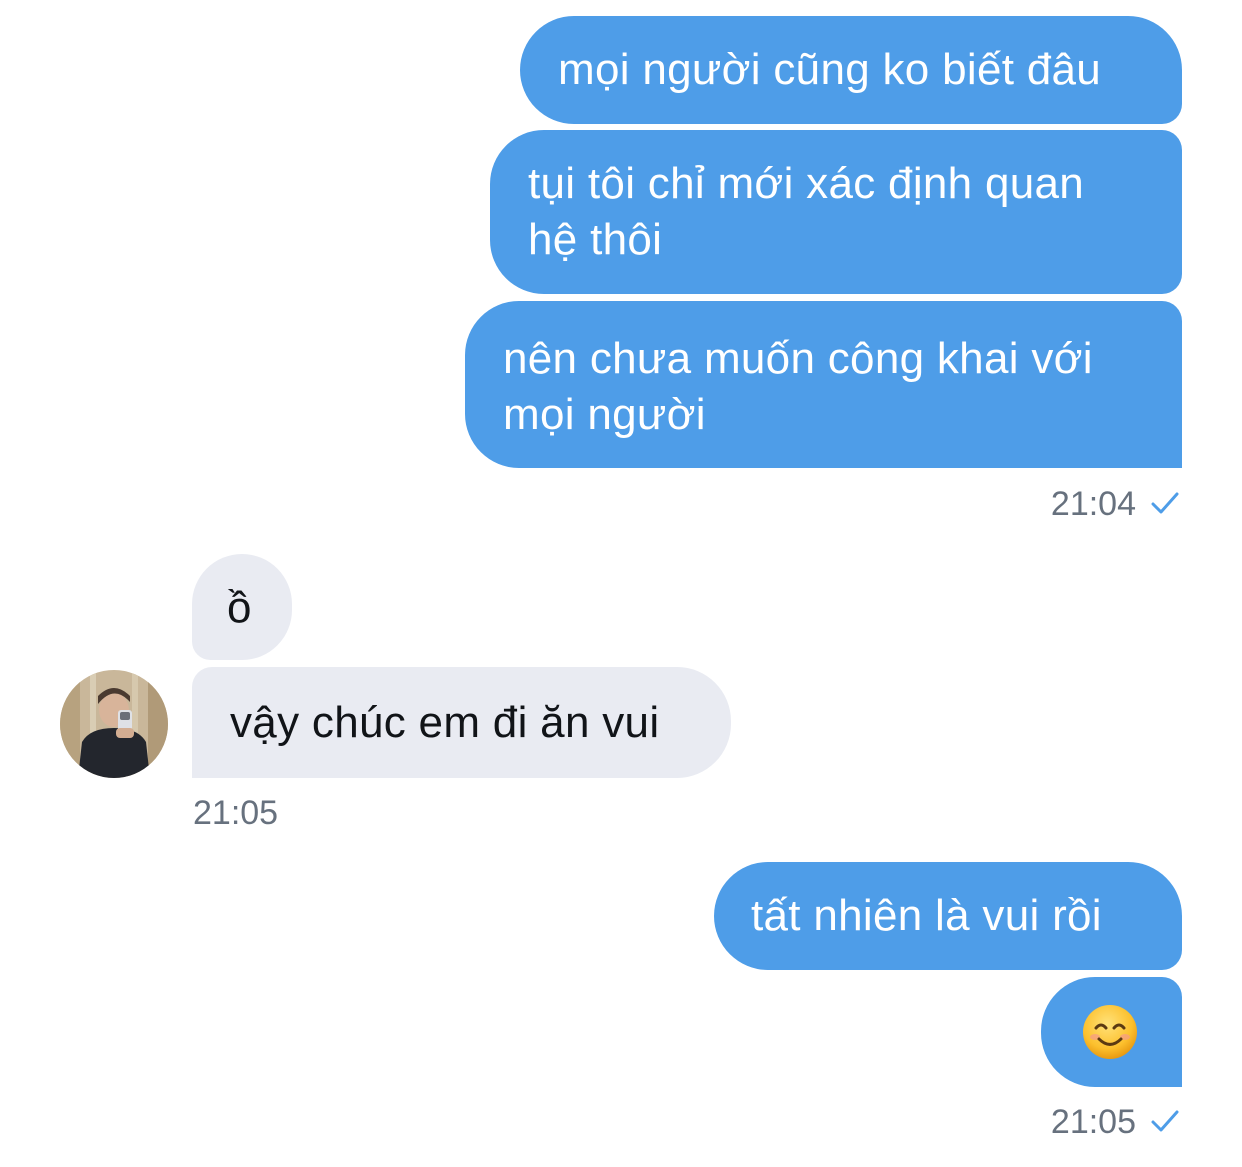  I want to click on message-text: ồ, so click(239, 607).